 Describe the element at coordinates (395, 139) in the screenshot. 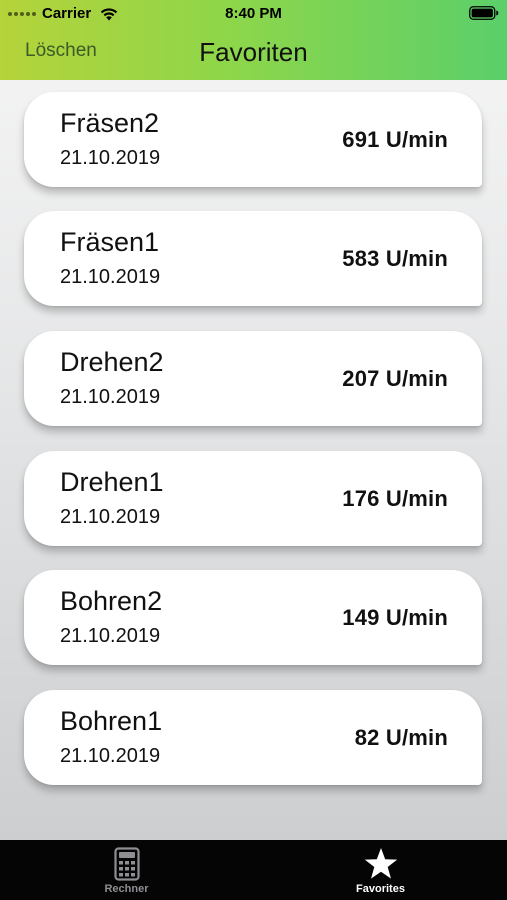

I see `favorite-rpm: 691 U/min` at that location.